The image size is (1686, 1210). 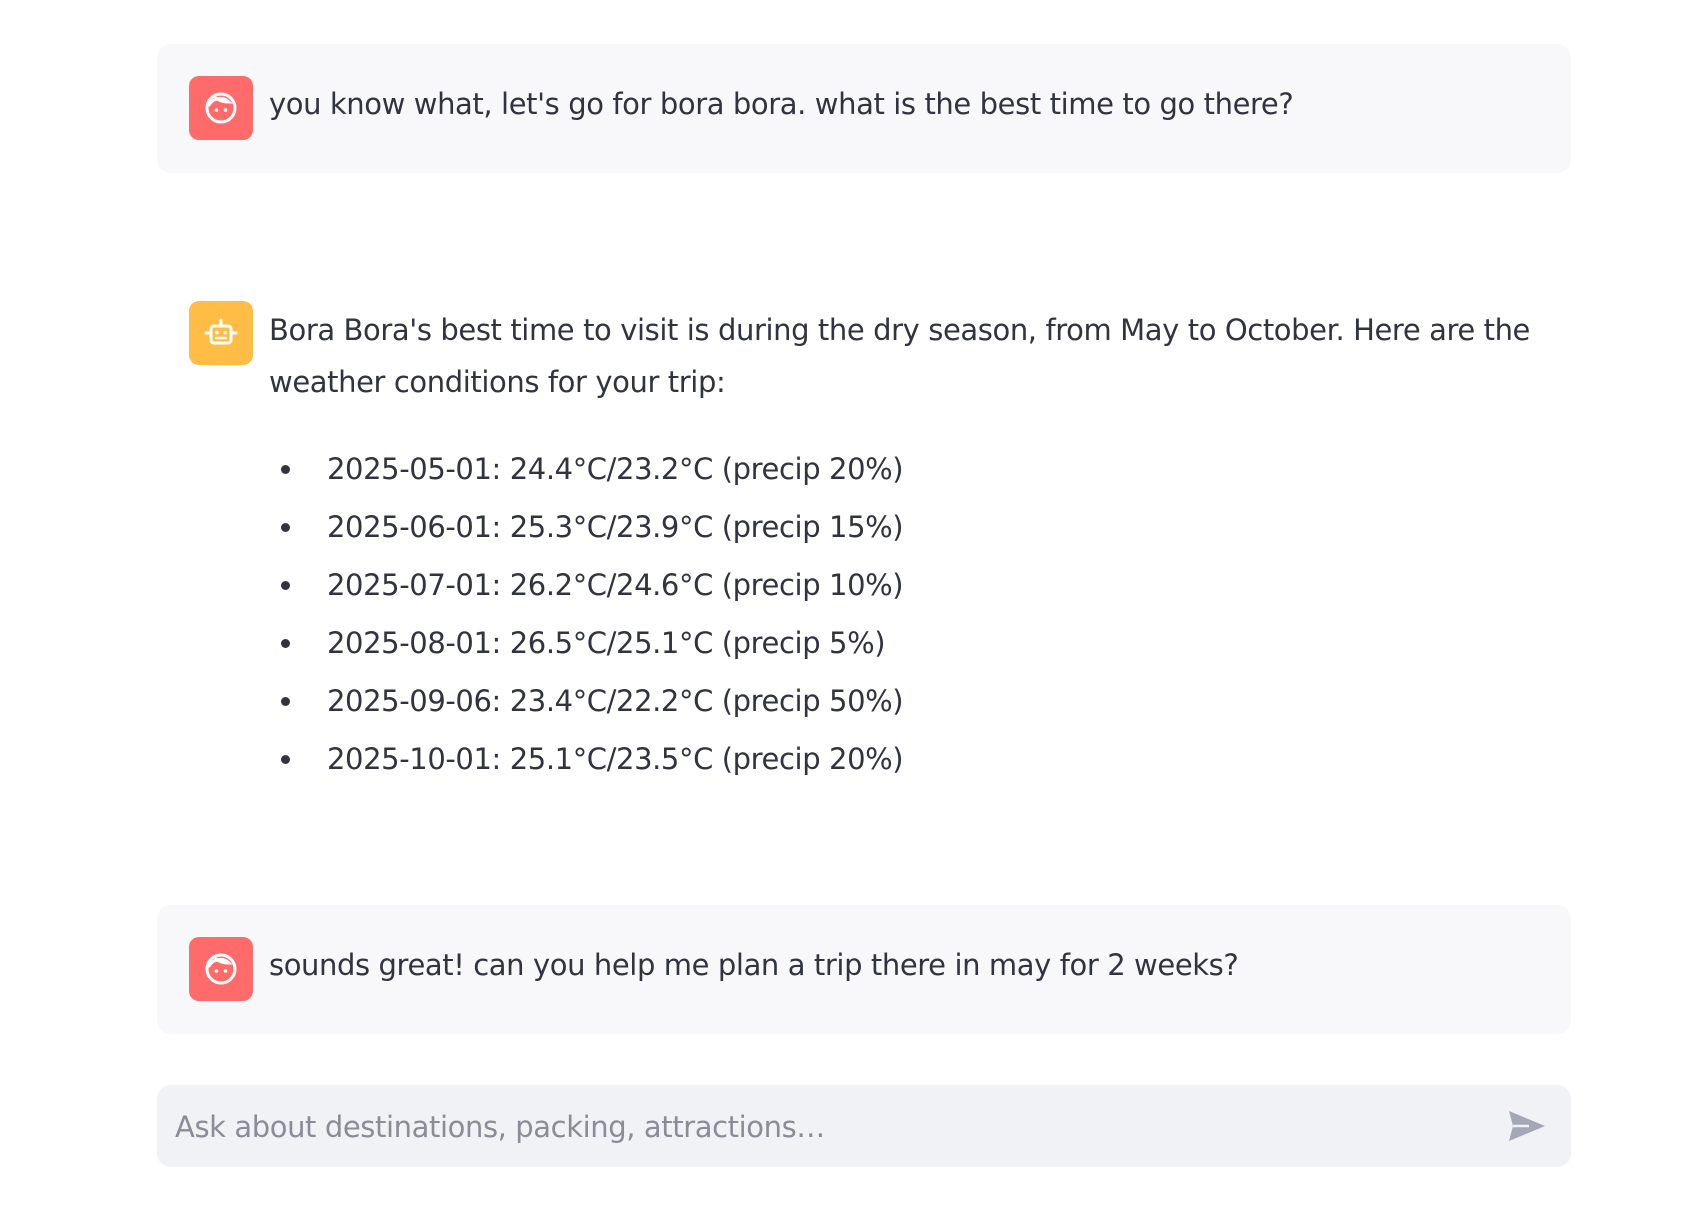 I want to click on assistant-avatar, so click(x=221, y=333).